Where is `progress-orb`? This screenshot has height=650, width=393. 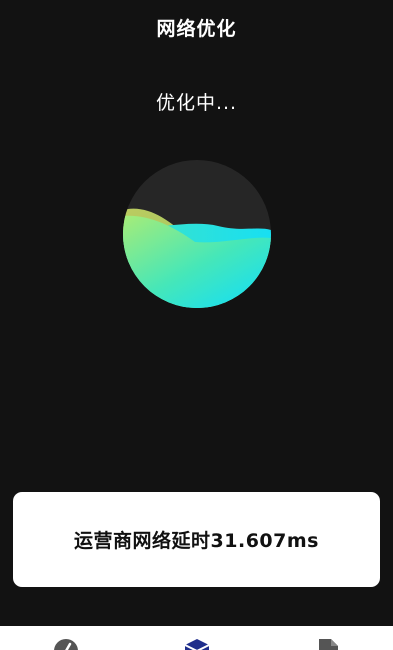
progress-orb is located at coordinates (197, 234).